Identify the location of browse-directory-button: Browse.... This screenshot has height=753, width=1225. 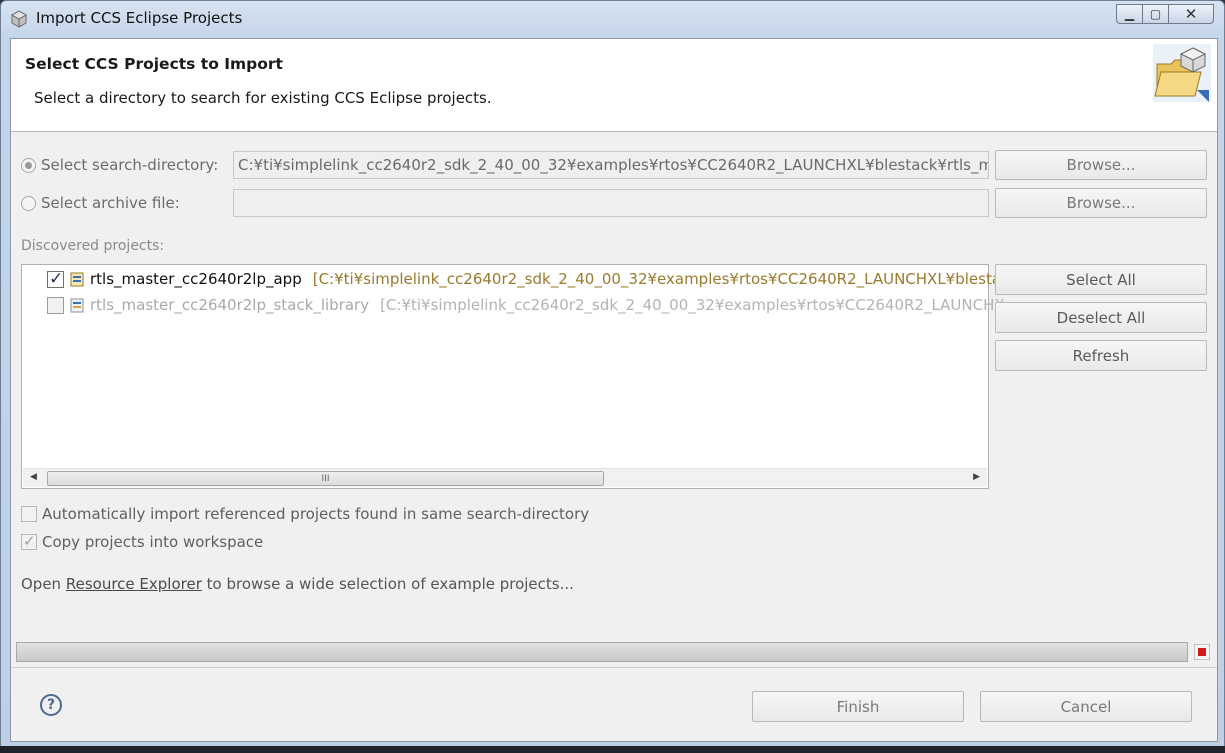
(1101, 165).